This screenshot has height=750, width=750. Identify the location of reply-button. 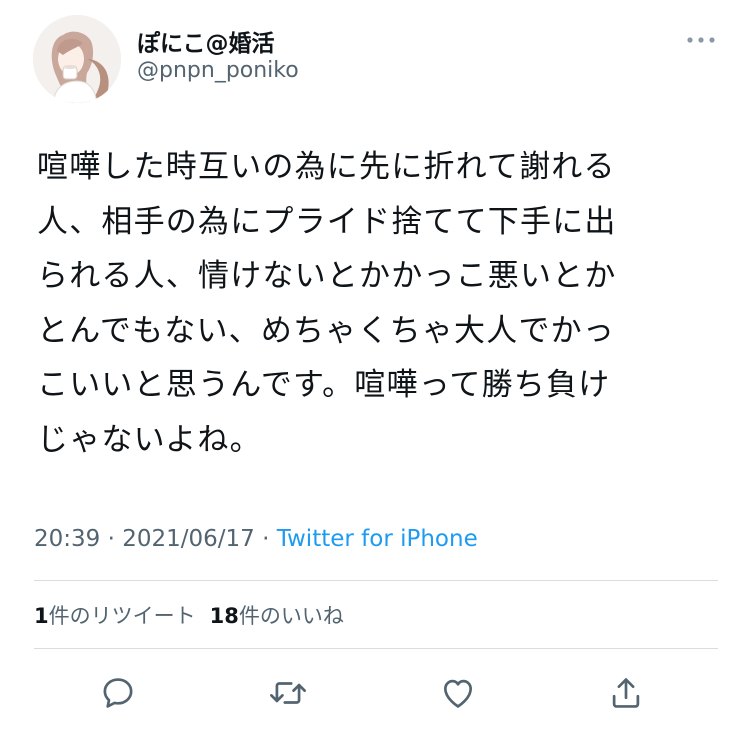
(118, 693).